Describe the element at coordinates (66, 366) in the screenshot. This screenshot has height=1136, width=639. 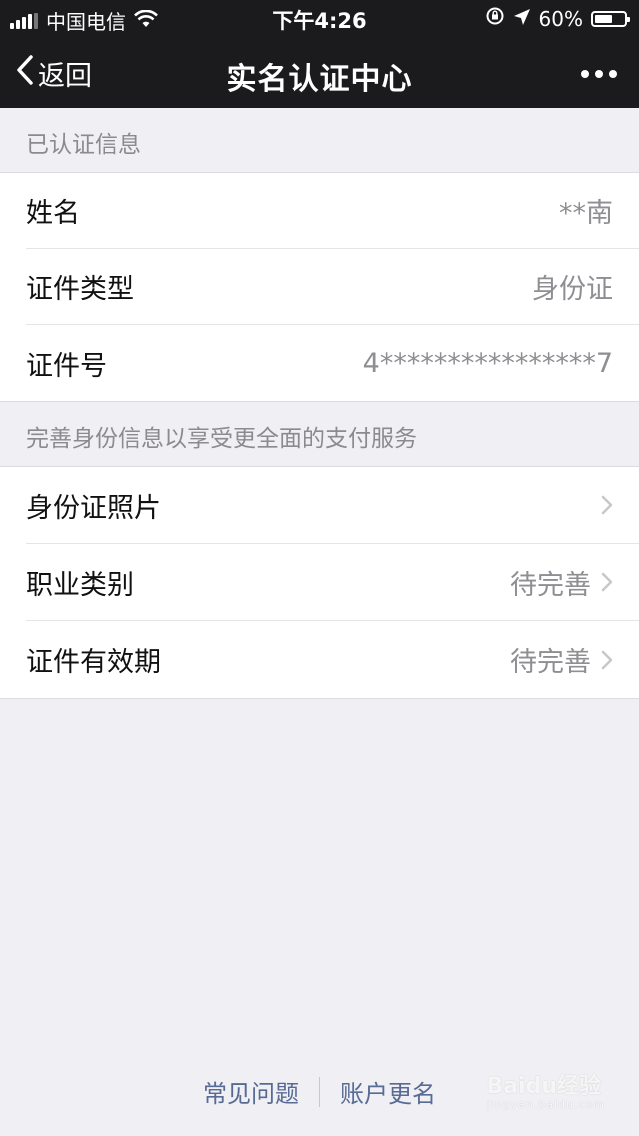
I see `row-label: 证件号` at that location.